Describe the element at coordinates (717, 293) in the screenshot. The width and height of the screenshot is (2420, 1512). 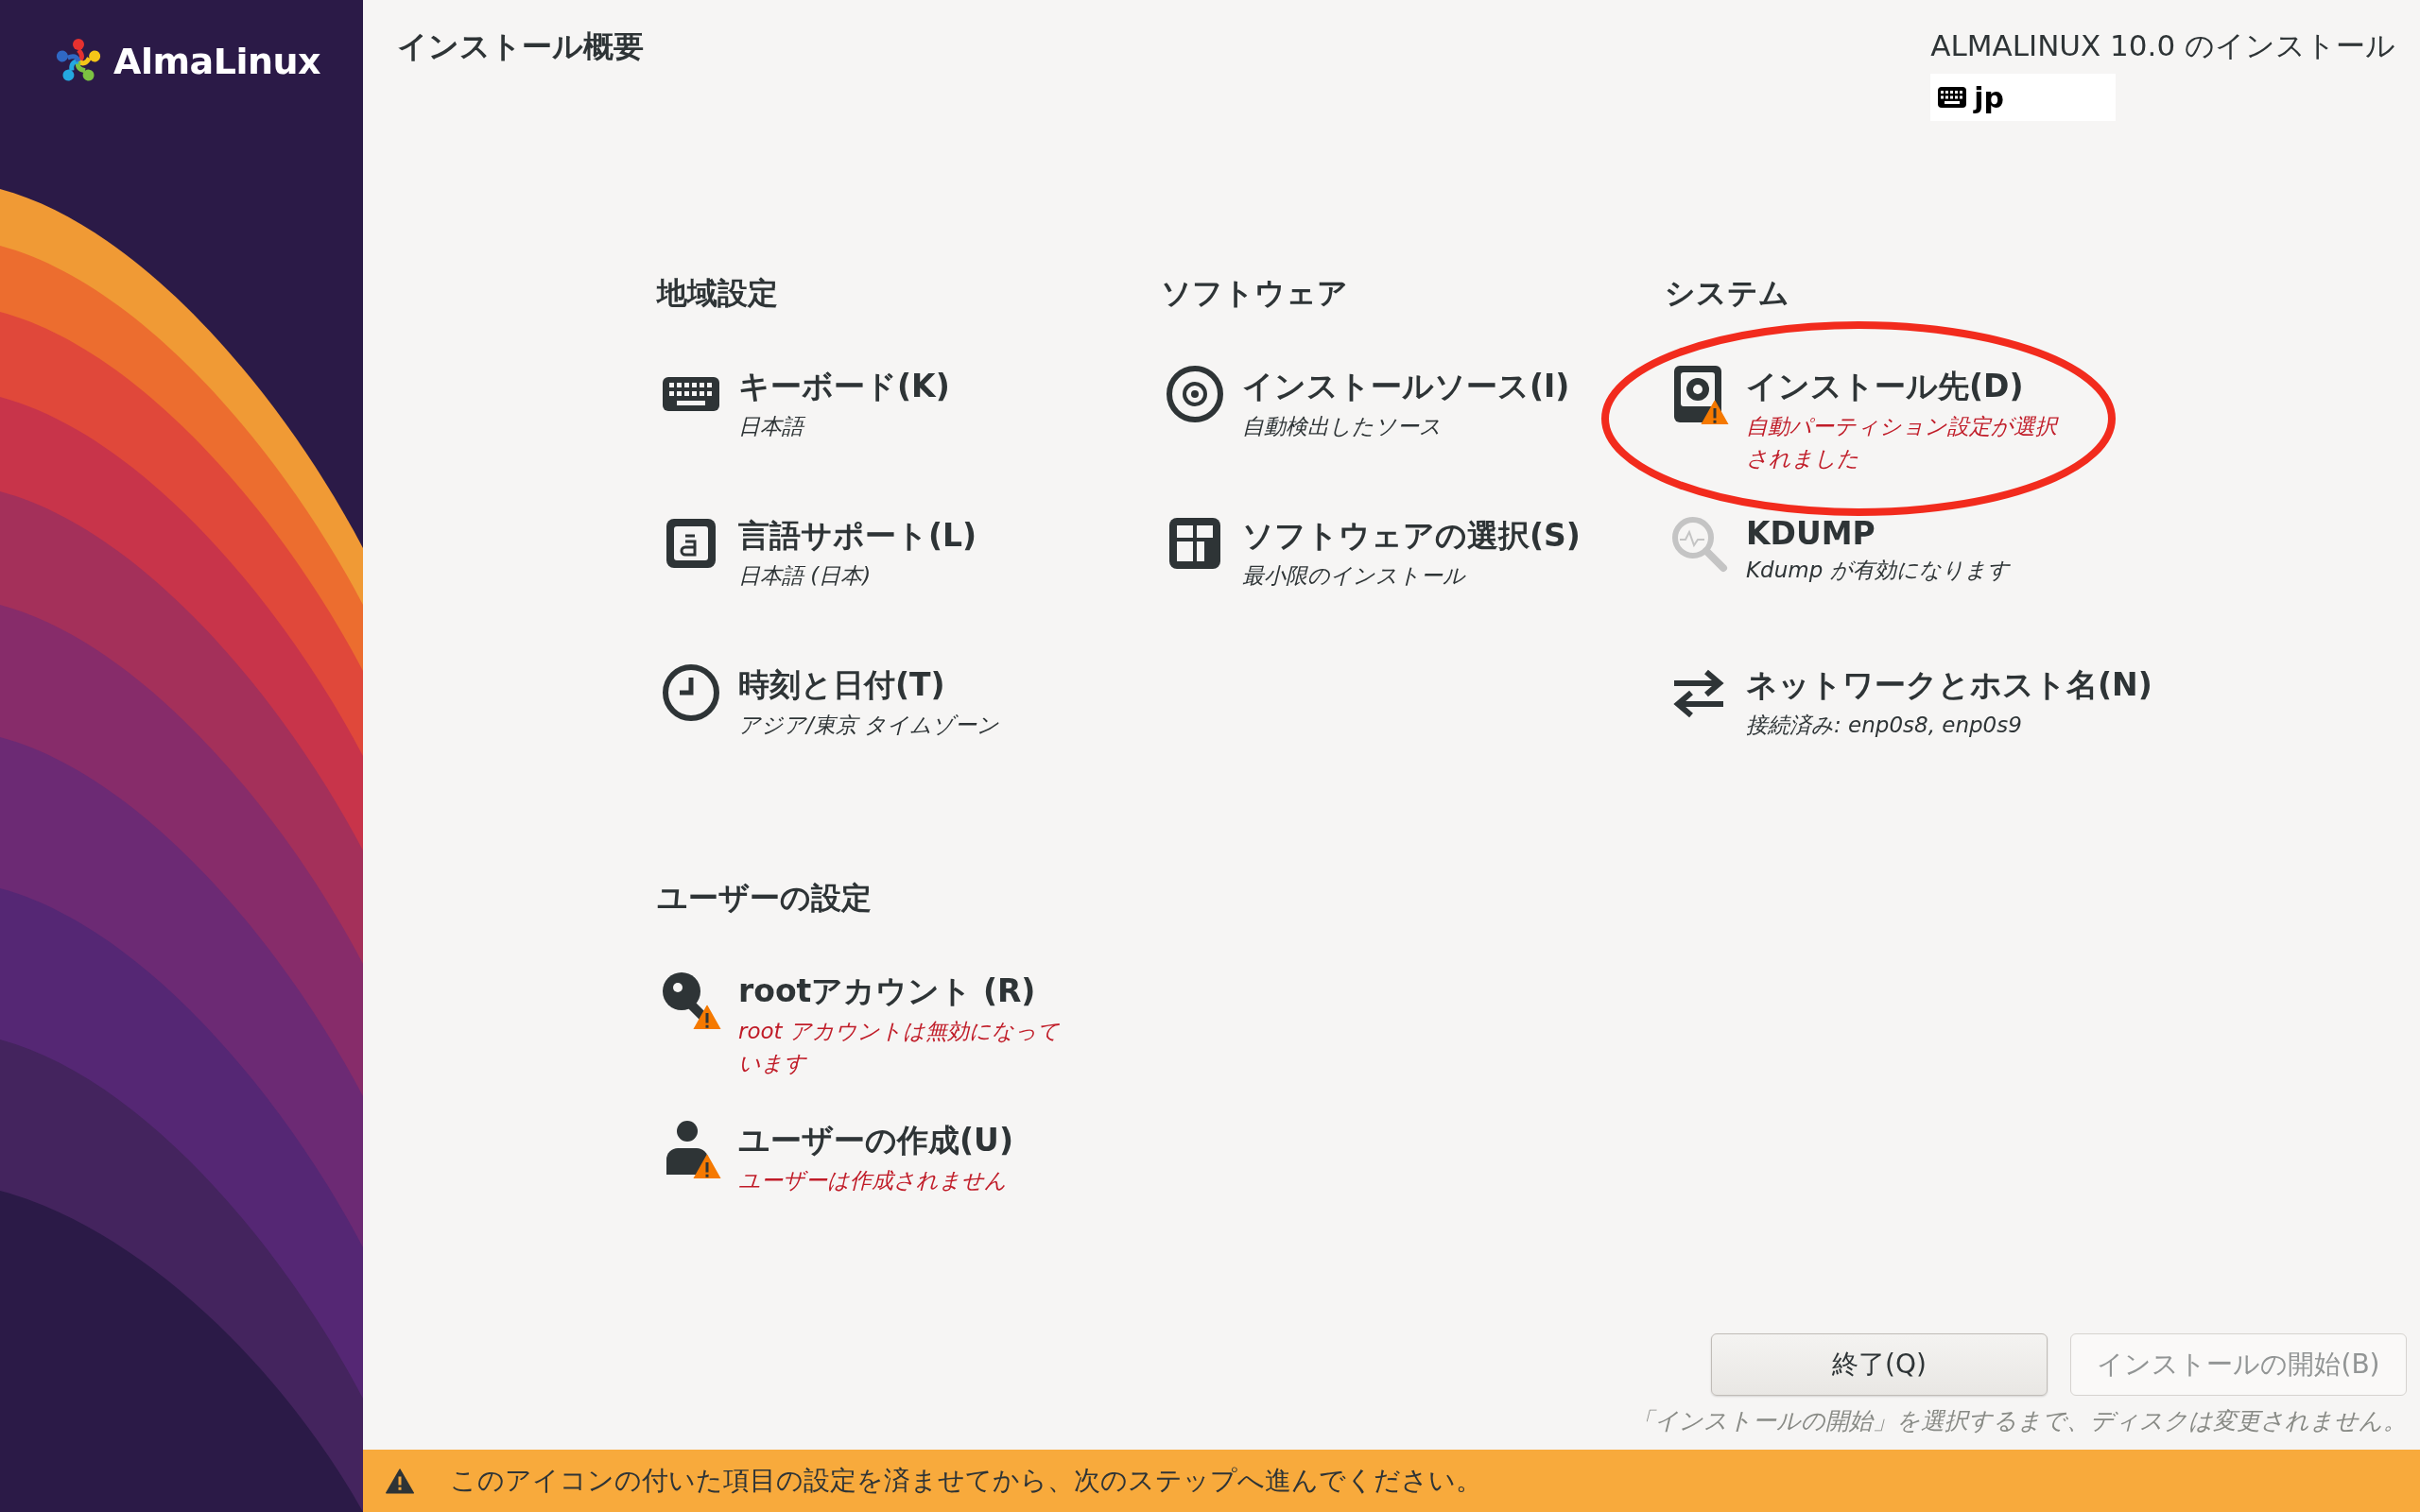
I see `category-heading: 地域設定` at that location.